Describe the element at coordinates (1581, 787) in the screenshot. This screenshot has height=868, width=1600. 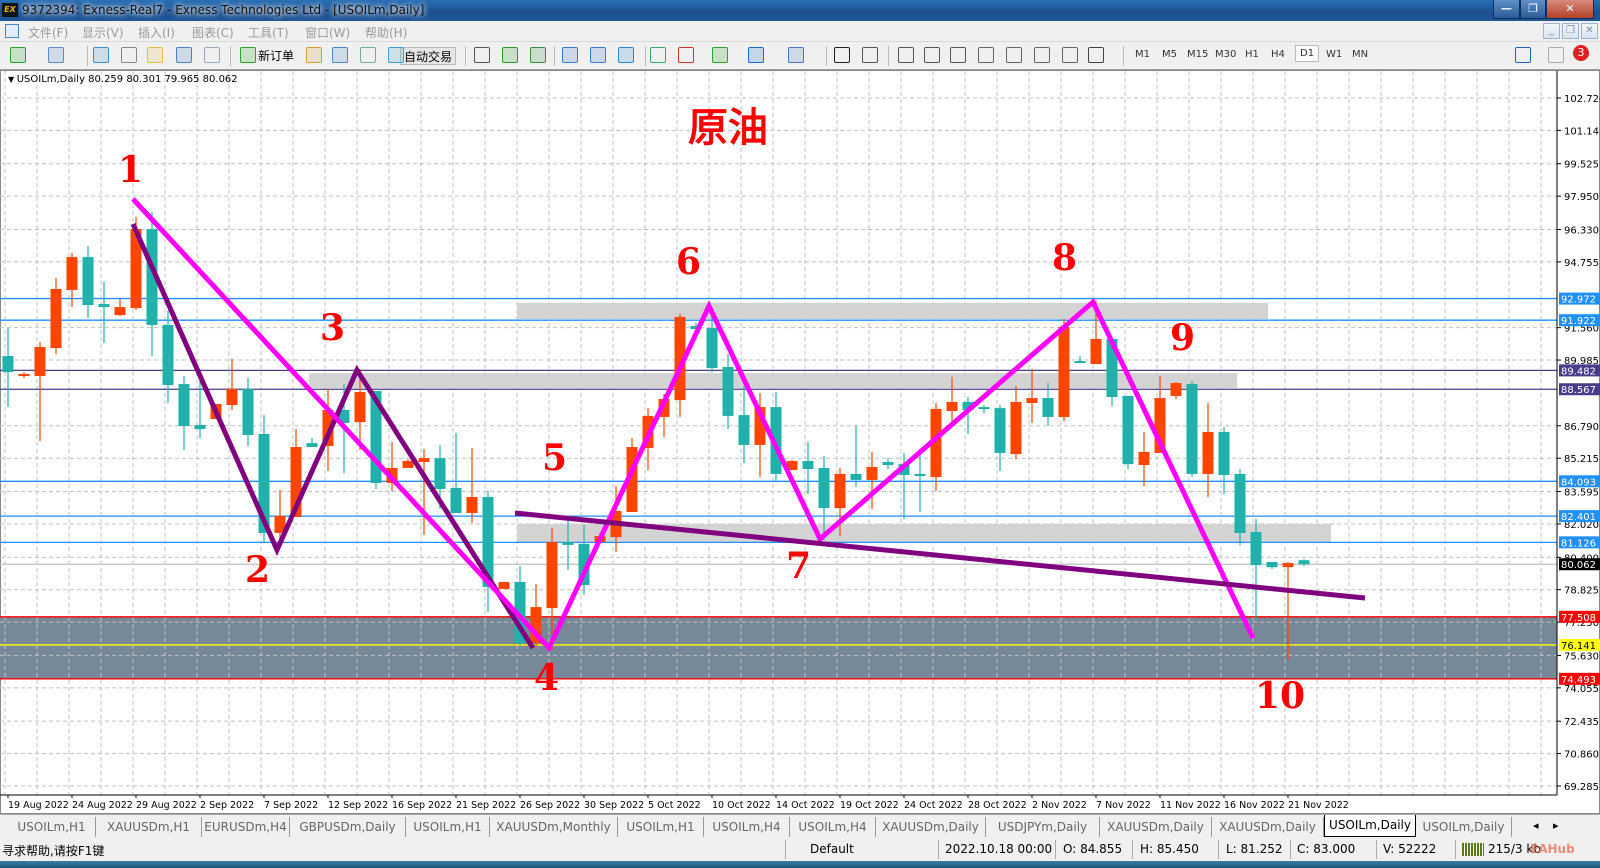
I see `price-tick-label: 69.285` at that location.